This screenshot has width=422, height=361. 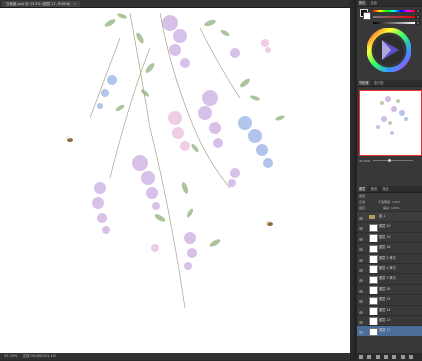 I want to click on status-doc-size: 文档:39.8M/251.1M, so click(x=39, y=356).